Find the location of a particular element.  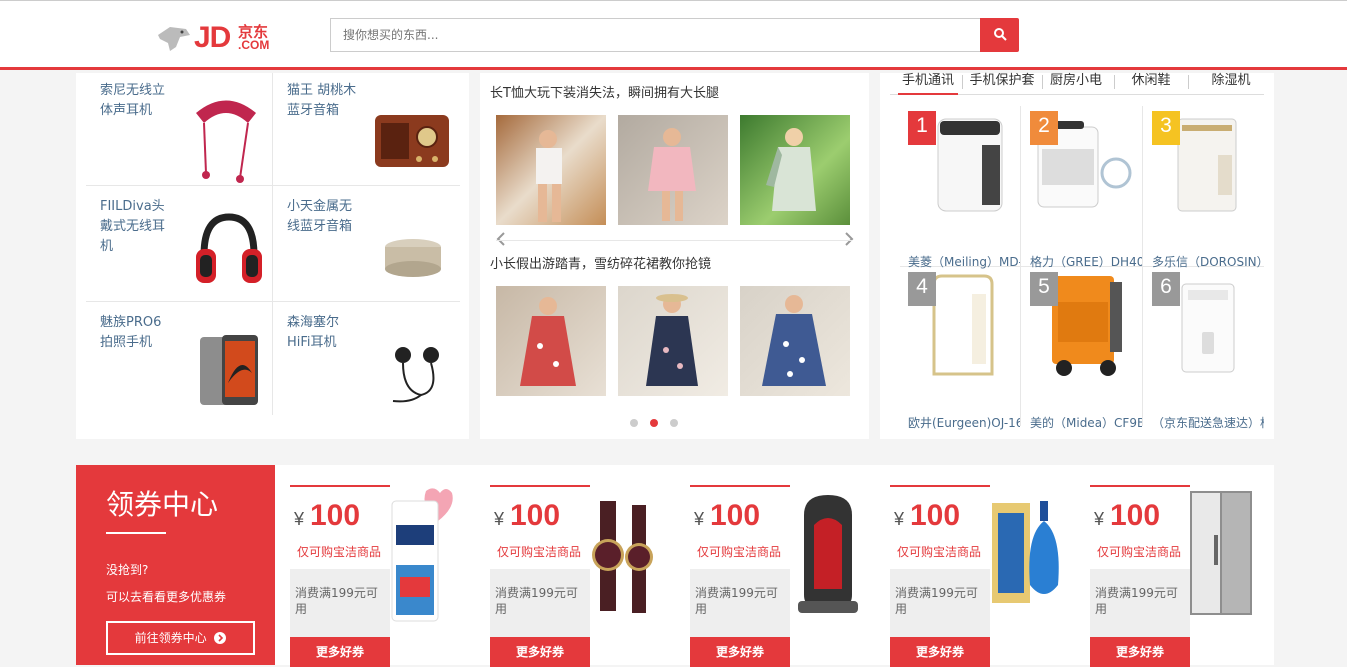

article-title: 小长假出游踏青，雪纺碎花裙教你抢镜 is located at coordinates (600, 262).